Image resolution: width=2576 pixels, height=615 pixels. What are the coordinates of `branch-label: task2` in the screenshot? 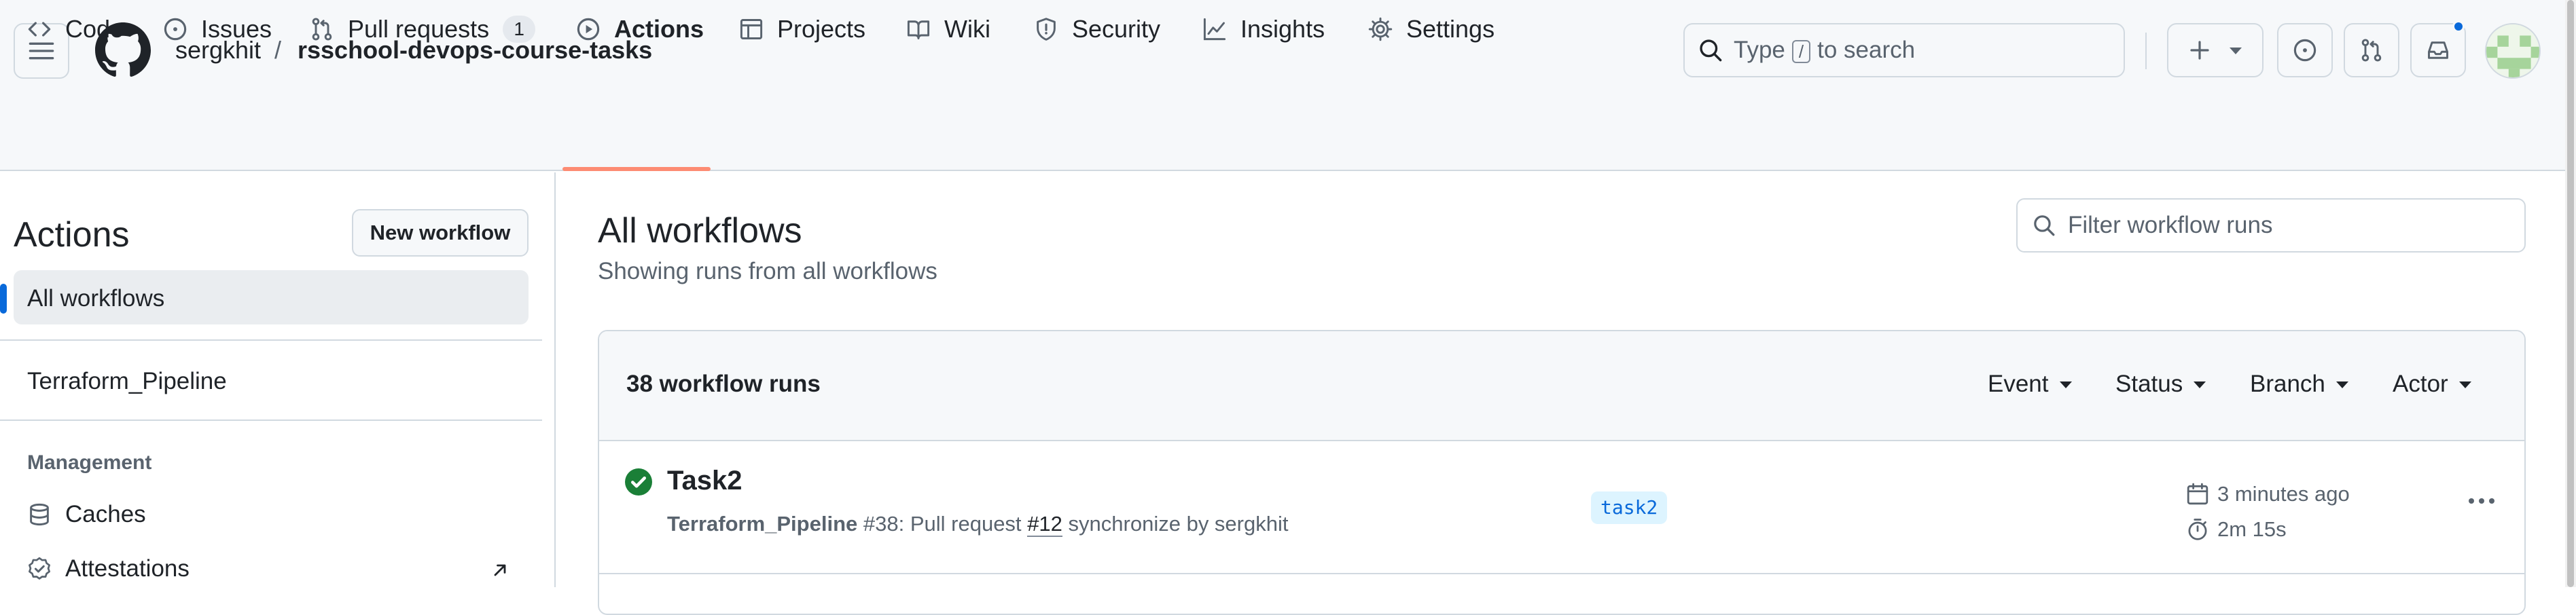 It's located at (1629, 507).